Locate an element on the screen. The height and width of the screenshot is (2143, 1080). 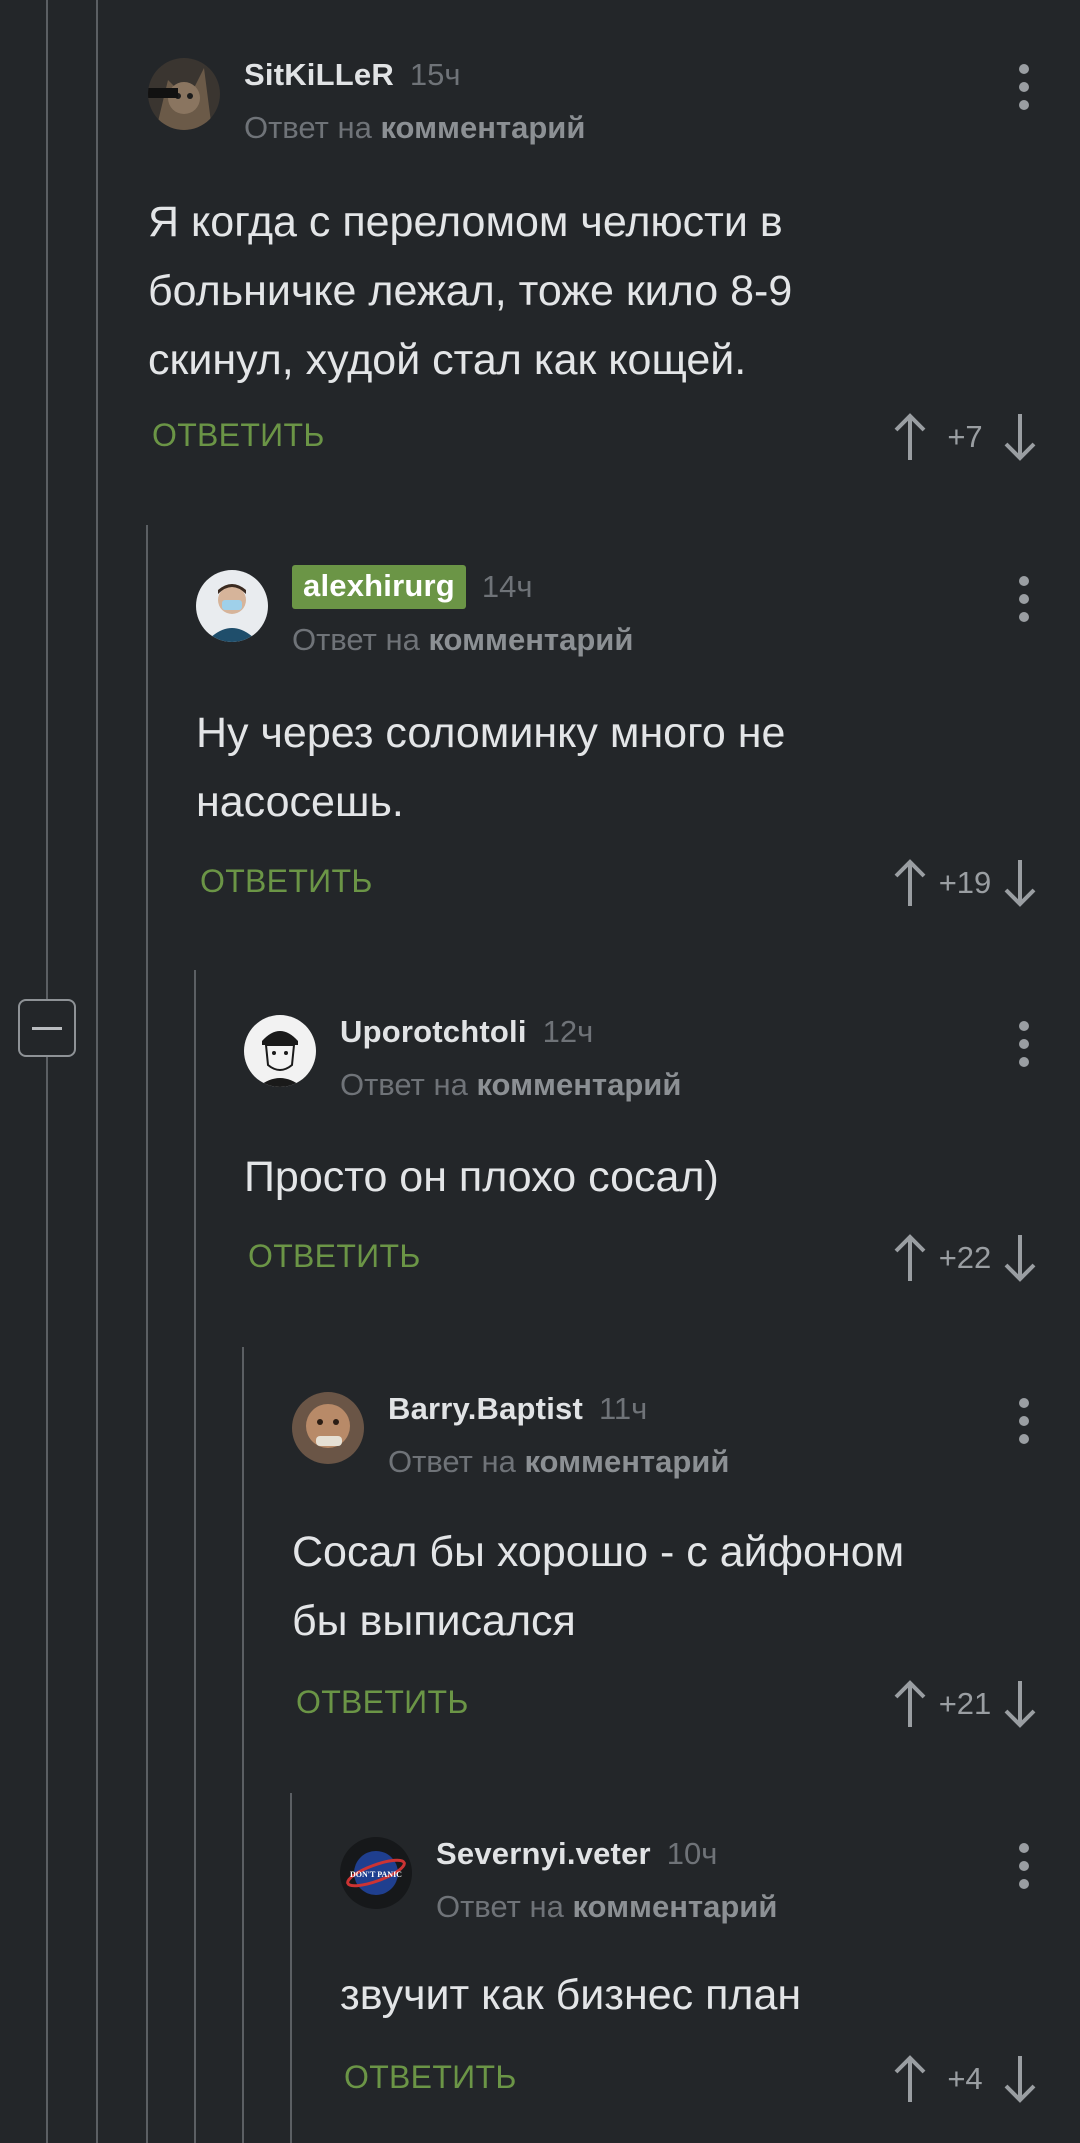
vote-controls: +22 is located at coordinates (965, 1258).